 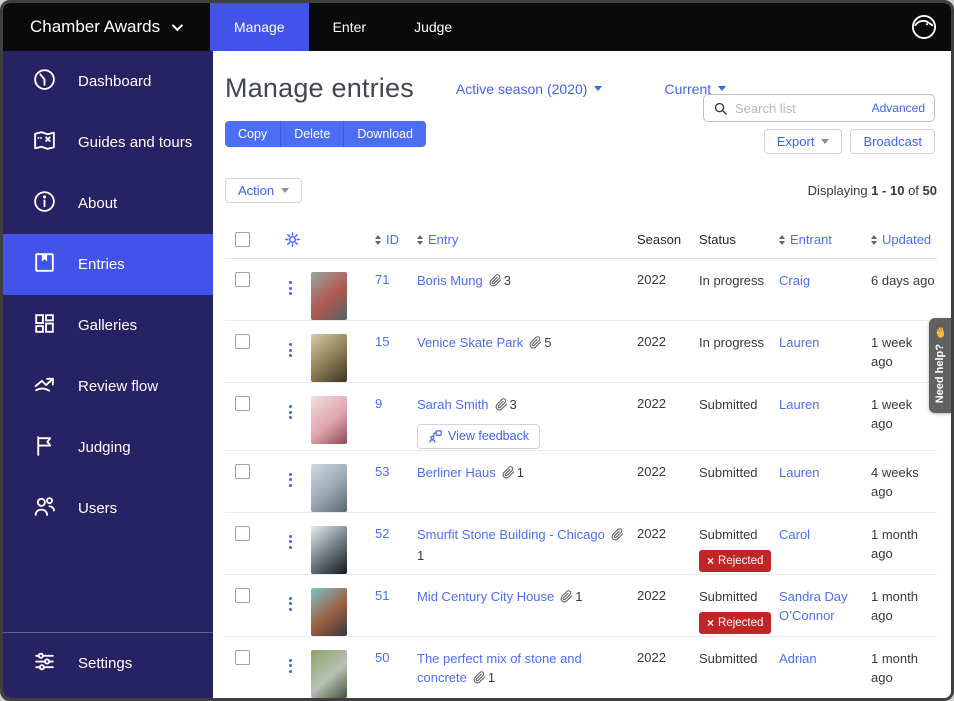 I want to click on map-icon, so click(x=44, y=142).